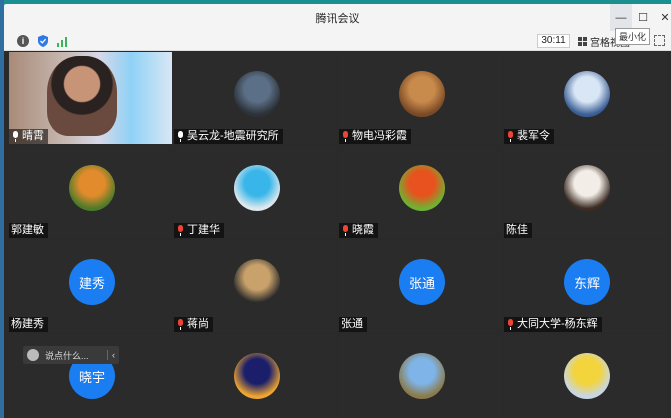 The width and height of the screenshot is (671, 418). I want to click on emoji-icon, so click(33, 355).